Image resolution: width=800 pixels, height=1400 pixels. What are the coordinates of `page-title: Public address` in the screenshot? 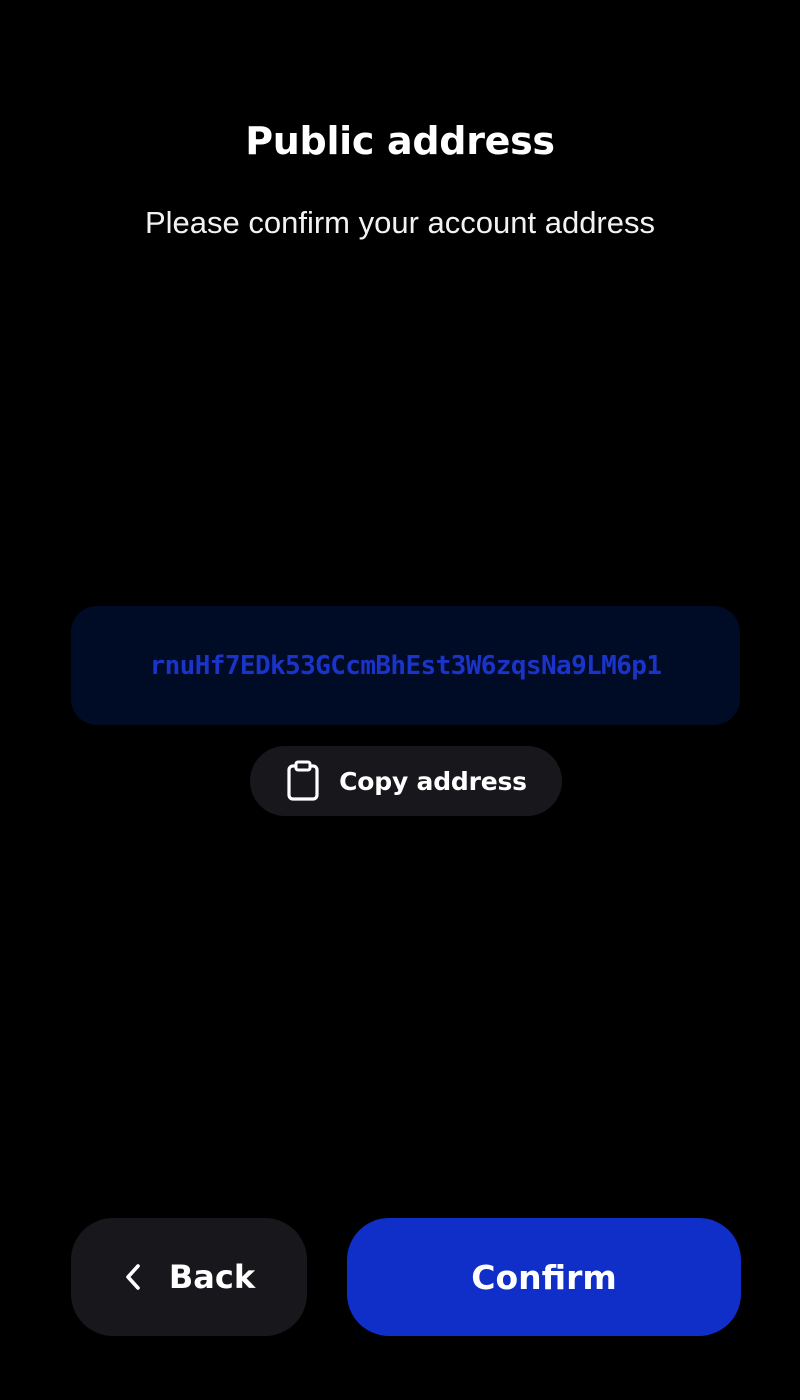 It's located at (400, 141).